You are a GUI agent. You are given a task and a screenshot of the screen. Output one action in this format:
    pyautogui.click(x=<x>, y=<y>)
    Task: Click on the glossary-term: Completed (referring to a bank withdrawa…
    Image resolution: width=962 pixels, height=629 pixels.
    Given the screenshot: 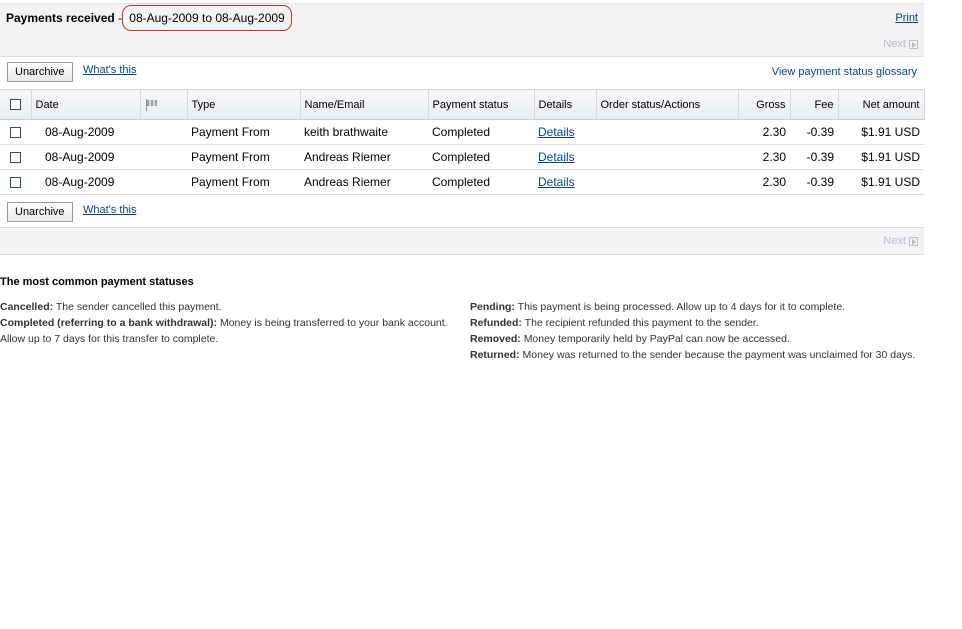 What is the action you would take?
    pyautogui.click(x=109, y=323)
    